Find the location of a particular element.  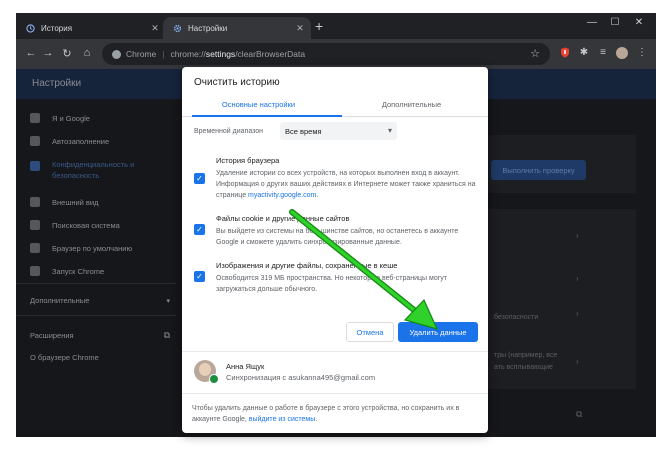

sidebar-item-privacy: Конфиденциальность и безопасность is located at coordinates (100, 170).